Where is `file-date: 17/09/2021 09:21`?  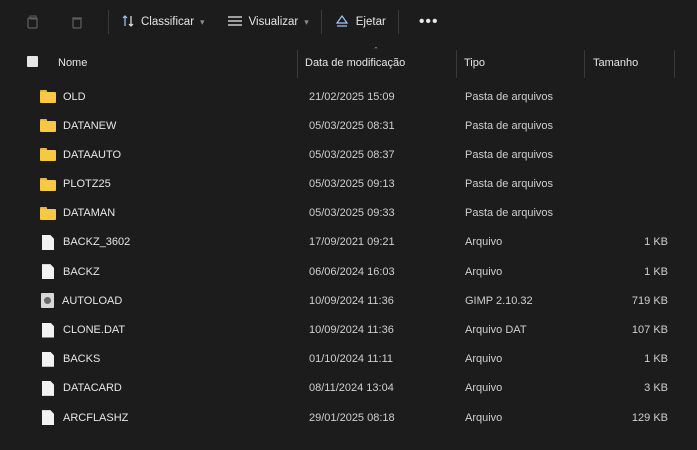
file-date: 17/09/2021 09:21 is located at coordinates (352, 242).